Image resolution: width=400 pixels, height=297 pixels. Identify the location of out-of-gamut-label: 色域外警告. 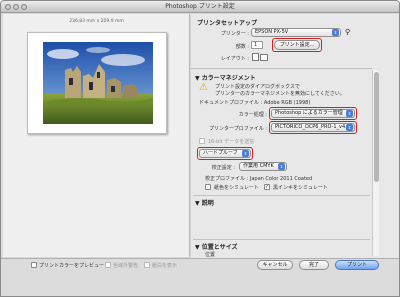
(126, 266).